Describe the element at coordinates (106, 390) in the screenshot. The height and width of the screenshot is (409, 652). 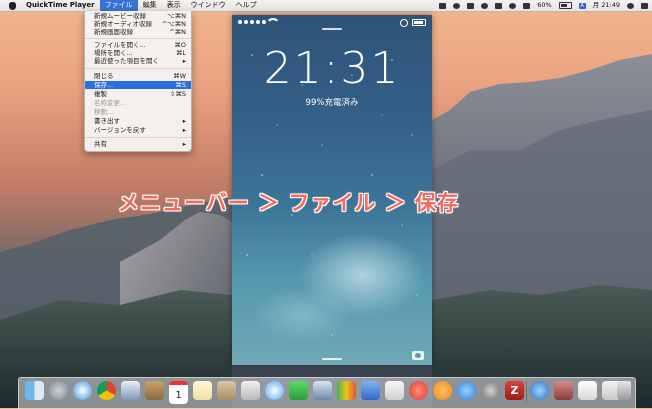
I see `chrome-icon` at that location.